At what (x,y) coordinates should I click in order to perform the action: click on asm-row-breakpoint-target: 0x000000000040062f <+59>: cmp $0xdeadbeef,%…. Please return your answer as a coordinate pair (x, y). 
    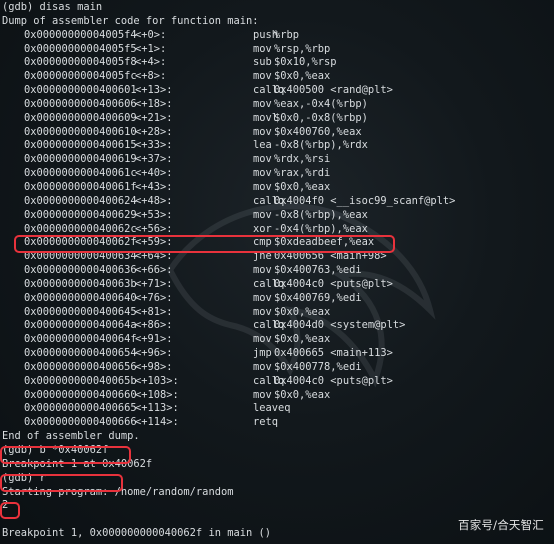
    Looking at the image, I should click on (278, 243).